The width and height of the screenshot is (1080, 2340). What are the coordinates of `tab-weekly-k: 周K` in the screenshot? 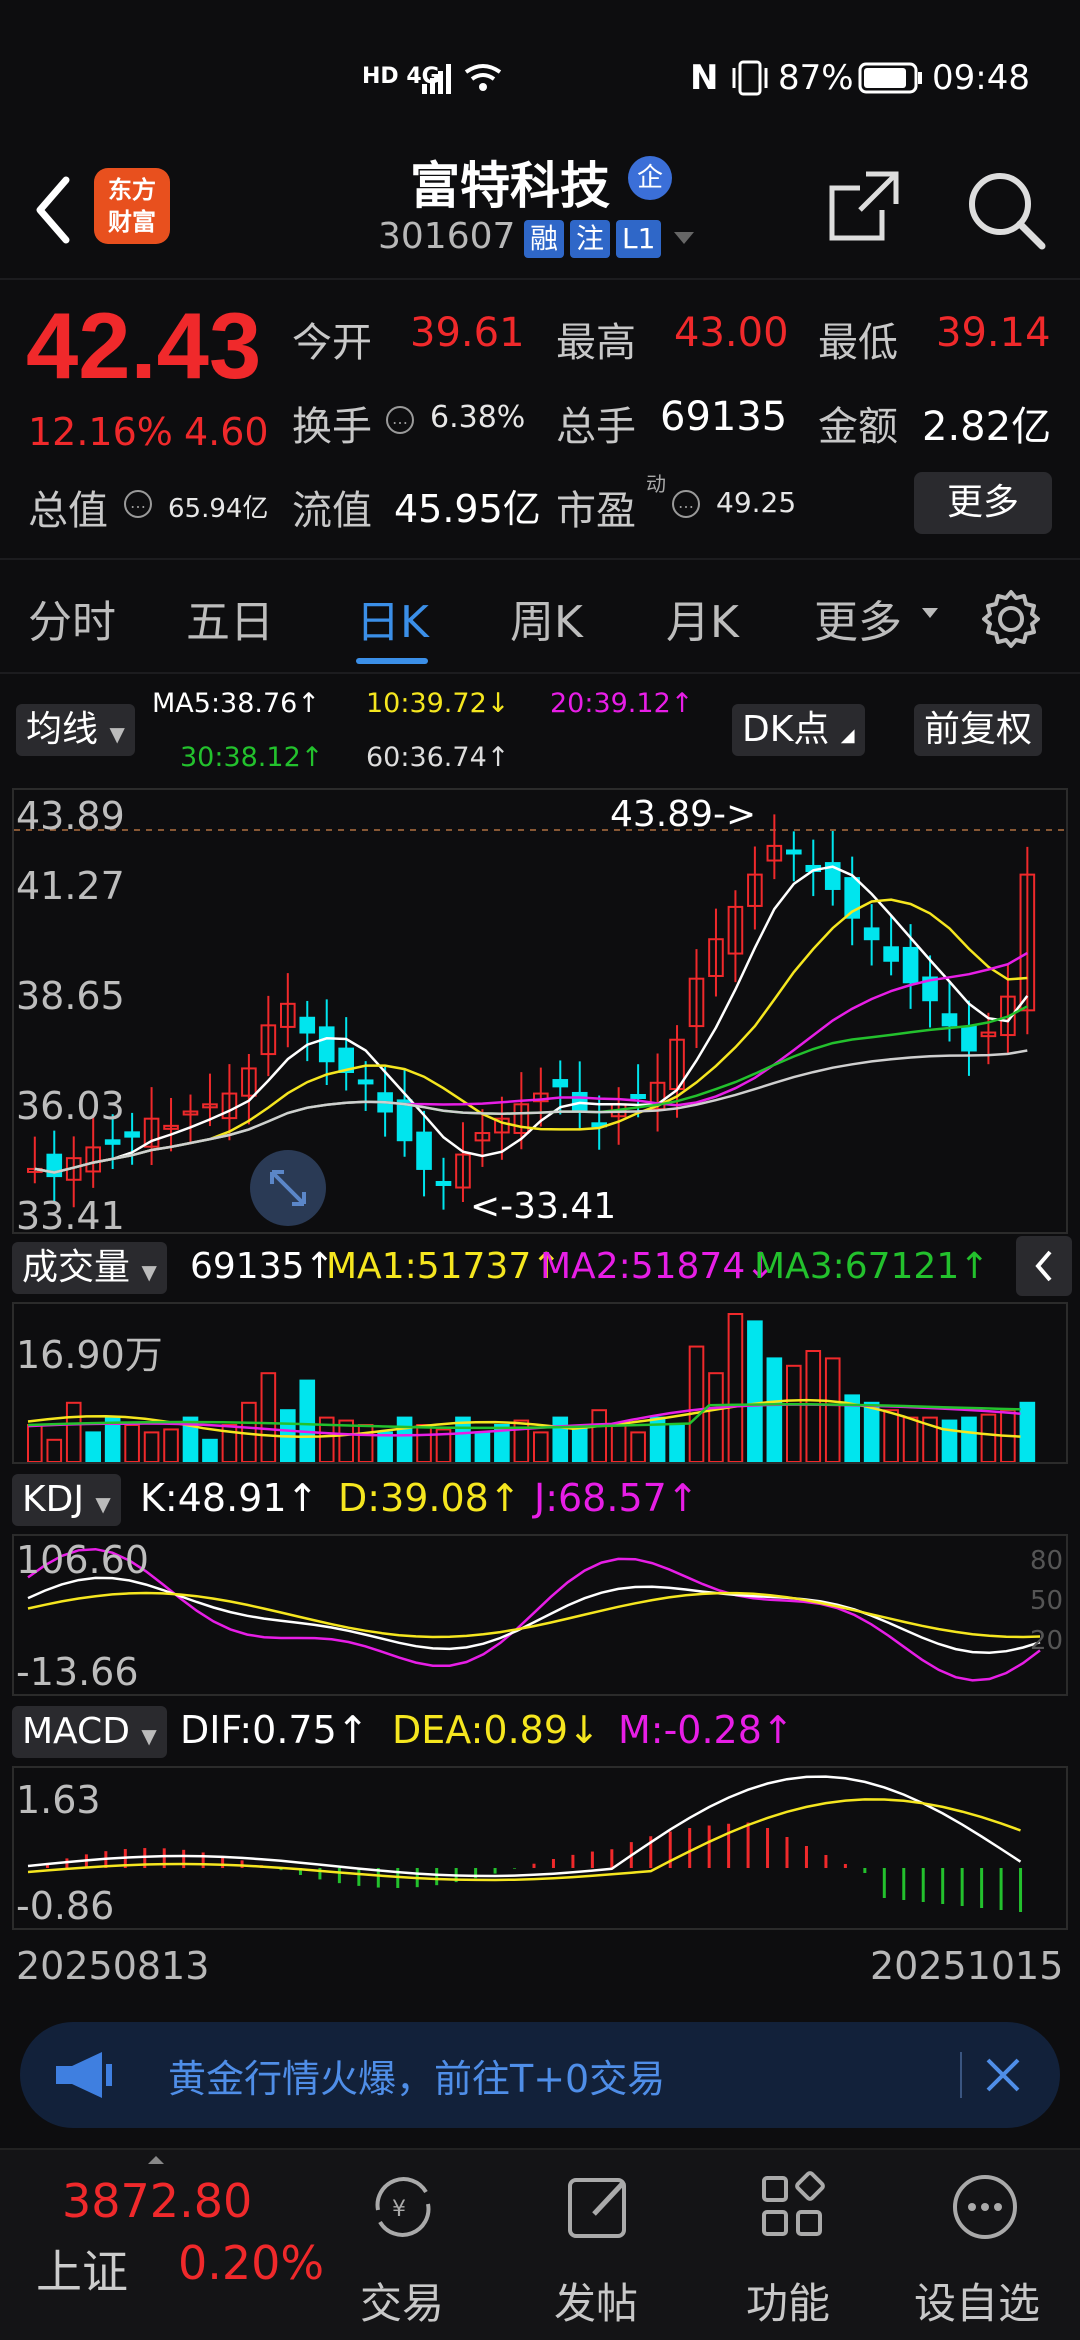 It's located at (546, 618).